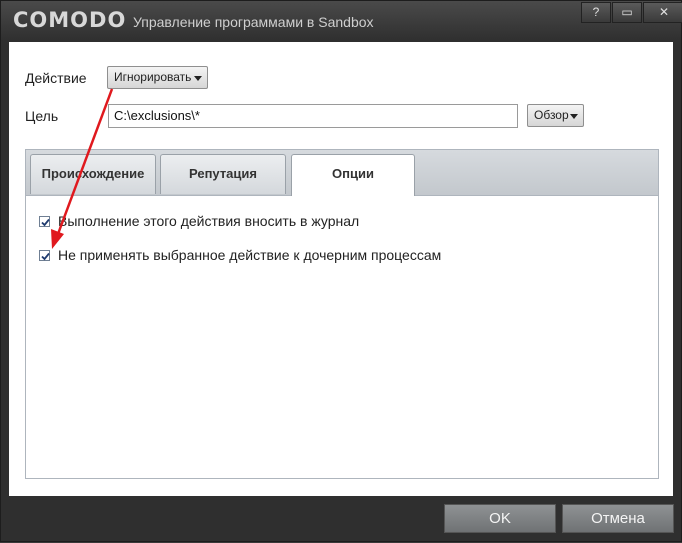 Image resolution: width=682 pixels, height=543 pixels. I want to click on maximize-button: ▭, so click(627, 12).